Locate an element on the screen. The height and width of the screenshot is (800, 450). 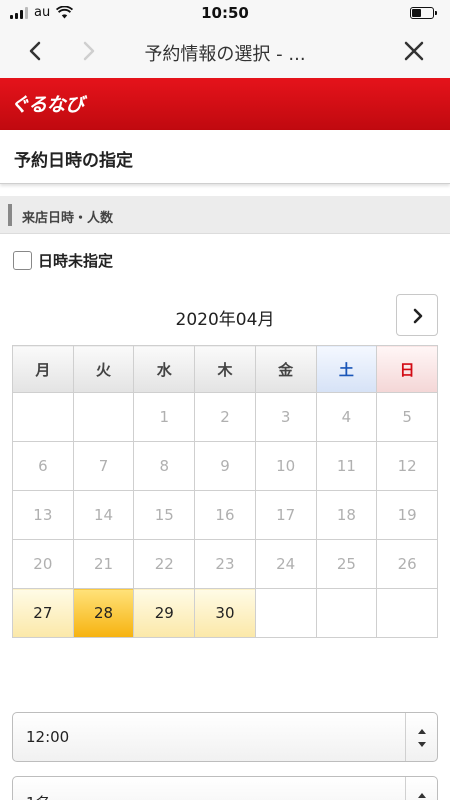
back-button is located at coordinates (36, 51).